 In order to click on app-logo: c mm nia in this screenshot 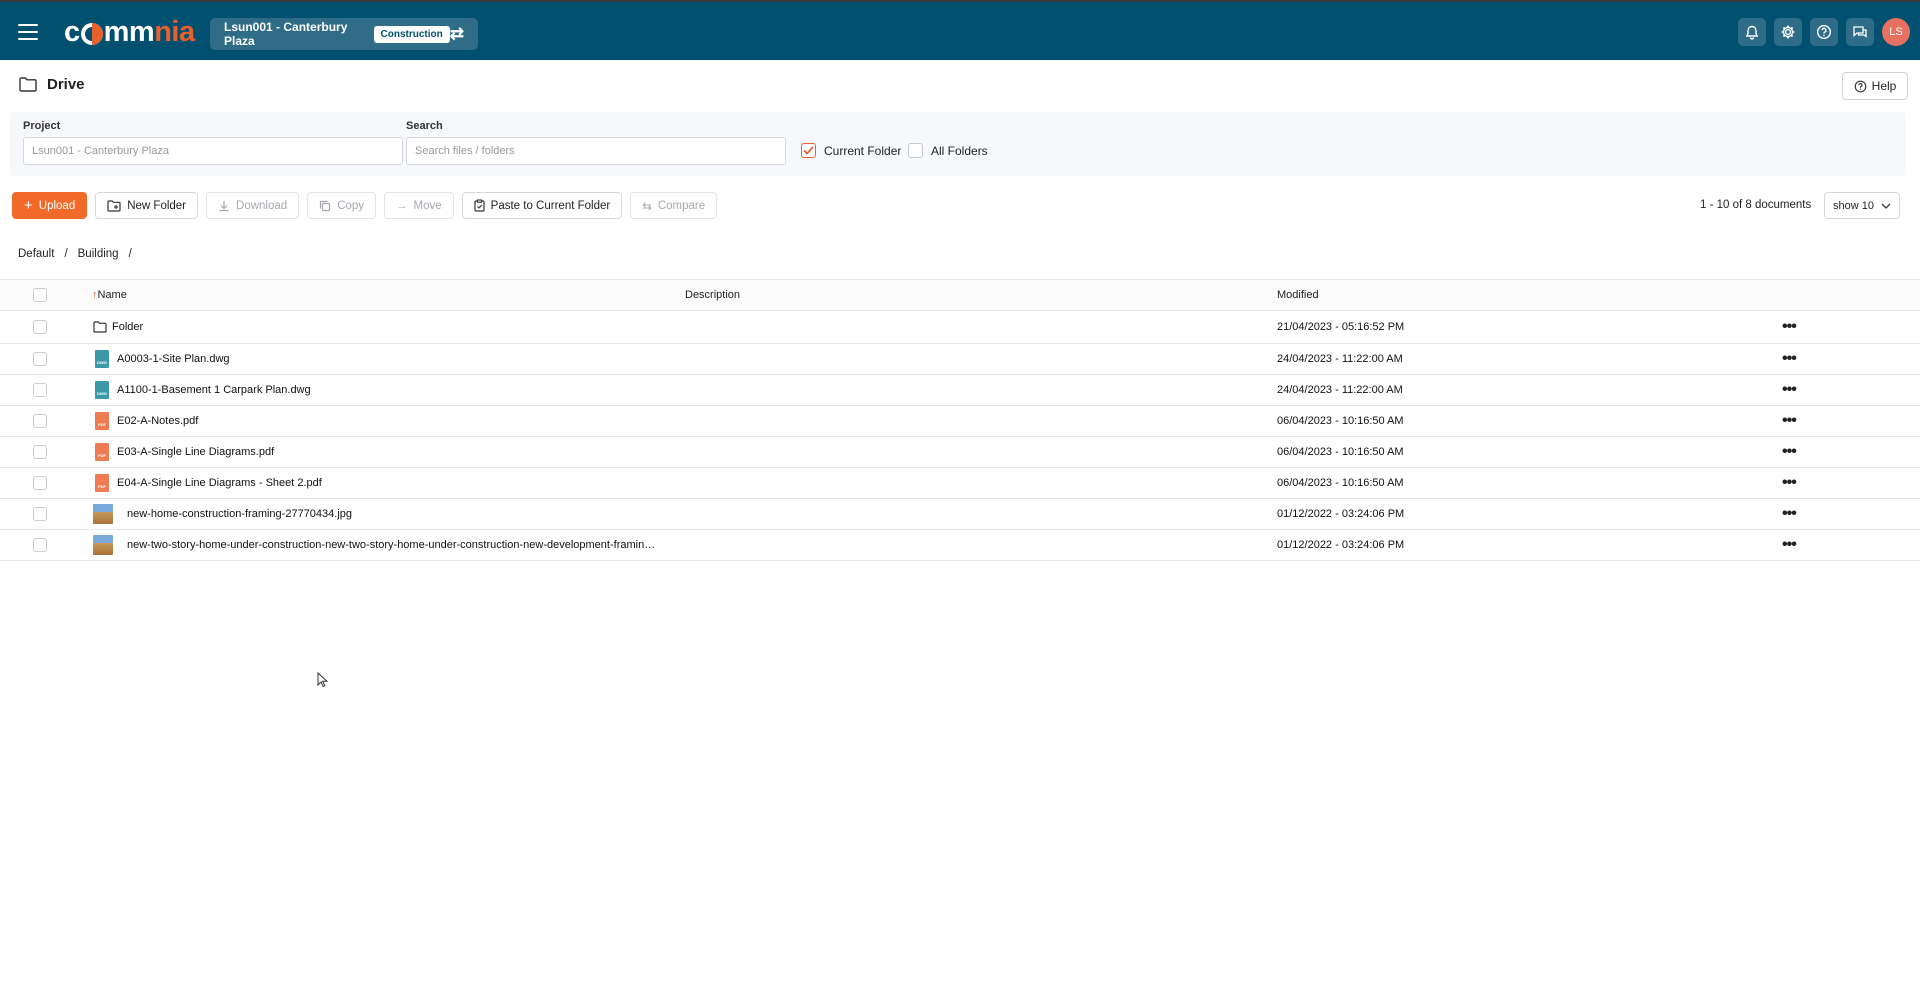, I will do `click(129, 32)`.